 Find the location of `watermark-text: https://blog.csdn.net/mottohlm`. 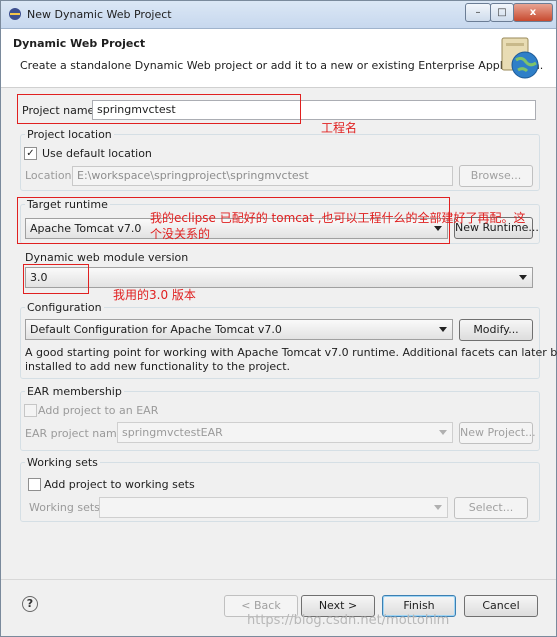

watermark-text: https://blog.csdn.net/mottohlm is located at coordinates (348, 620).